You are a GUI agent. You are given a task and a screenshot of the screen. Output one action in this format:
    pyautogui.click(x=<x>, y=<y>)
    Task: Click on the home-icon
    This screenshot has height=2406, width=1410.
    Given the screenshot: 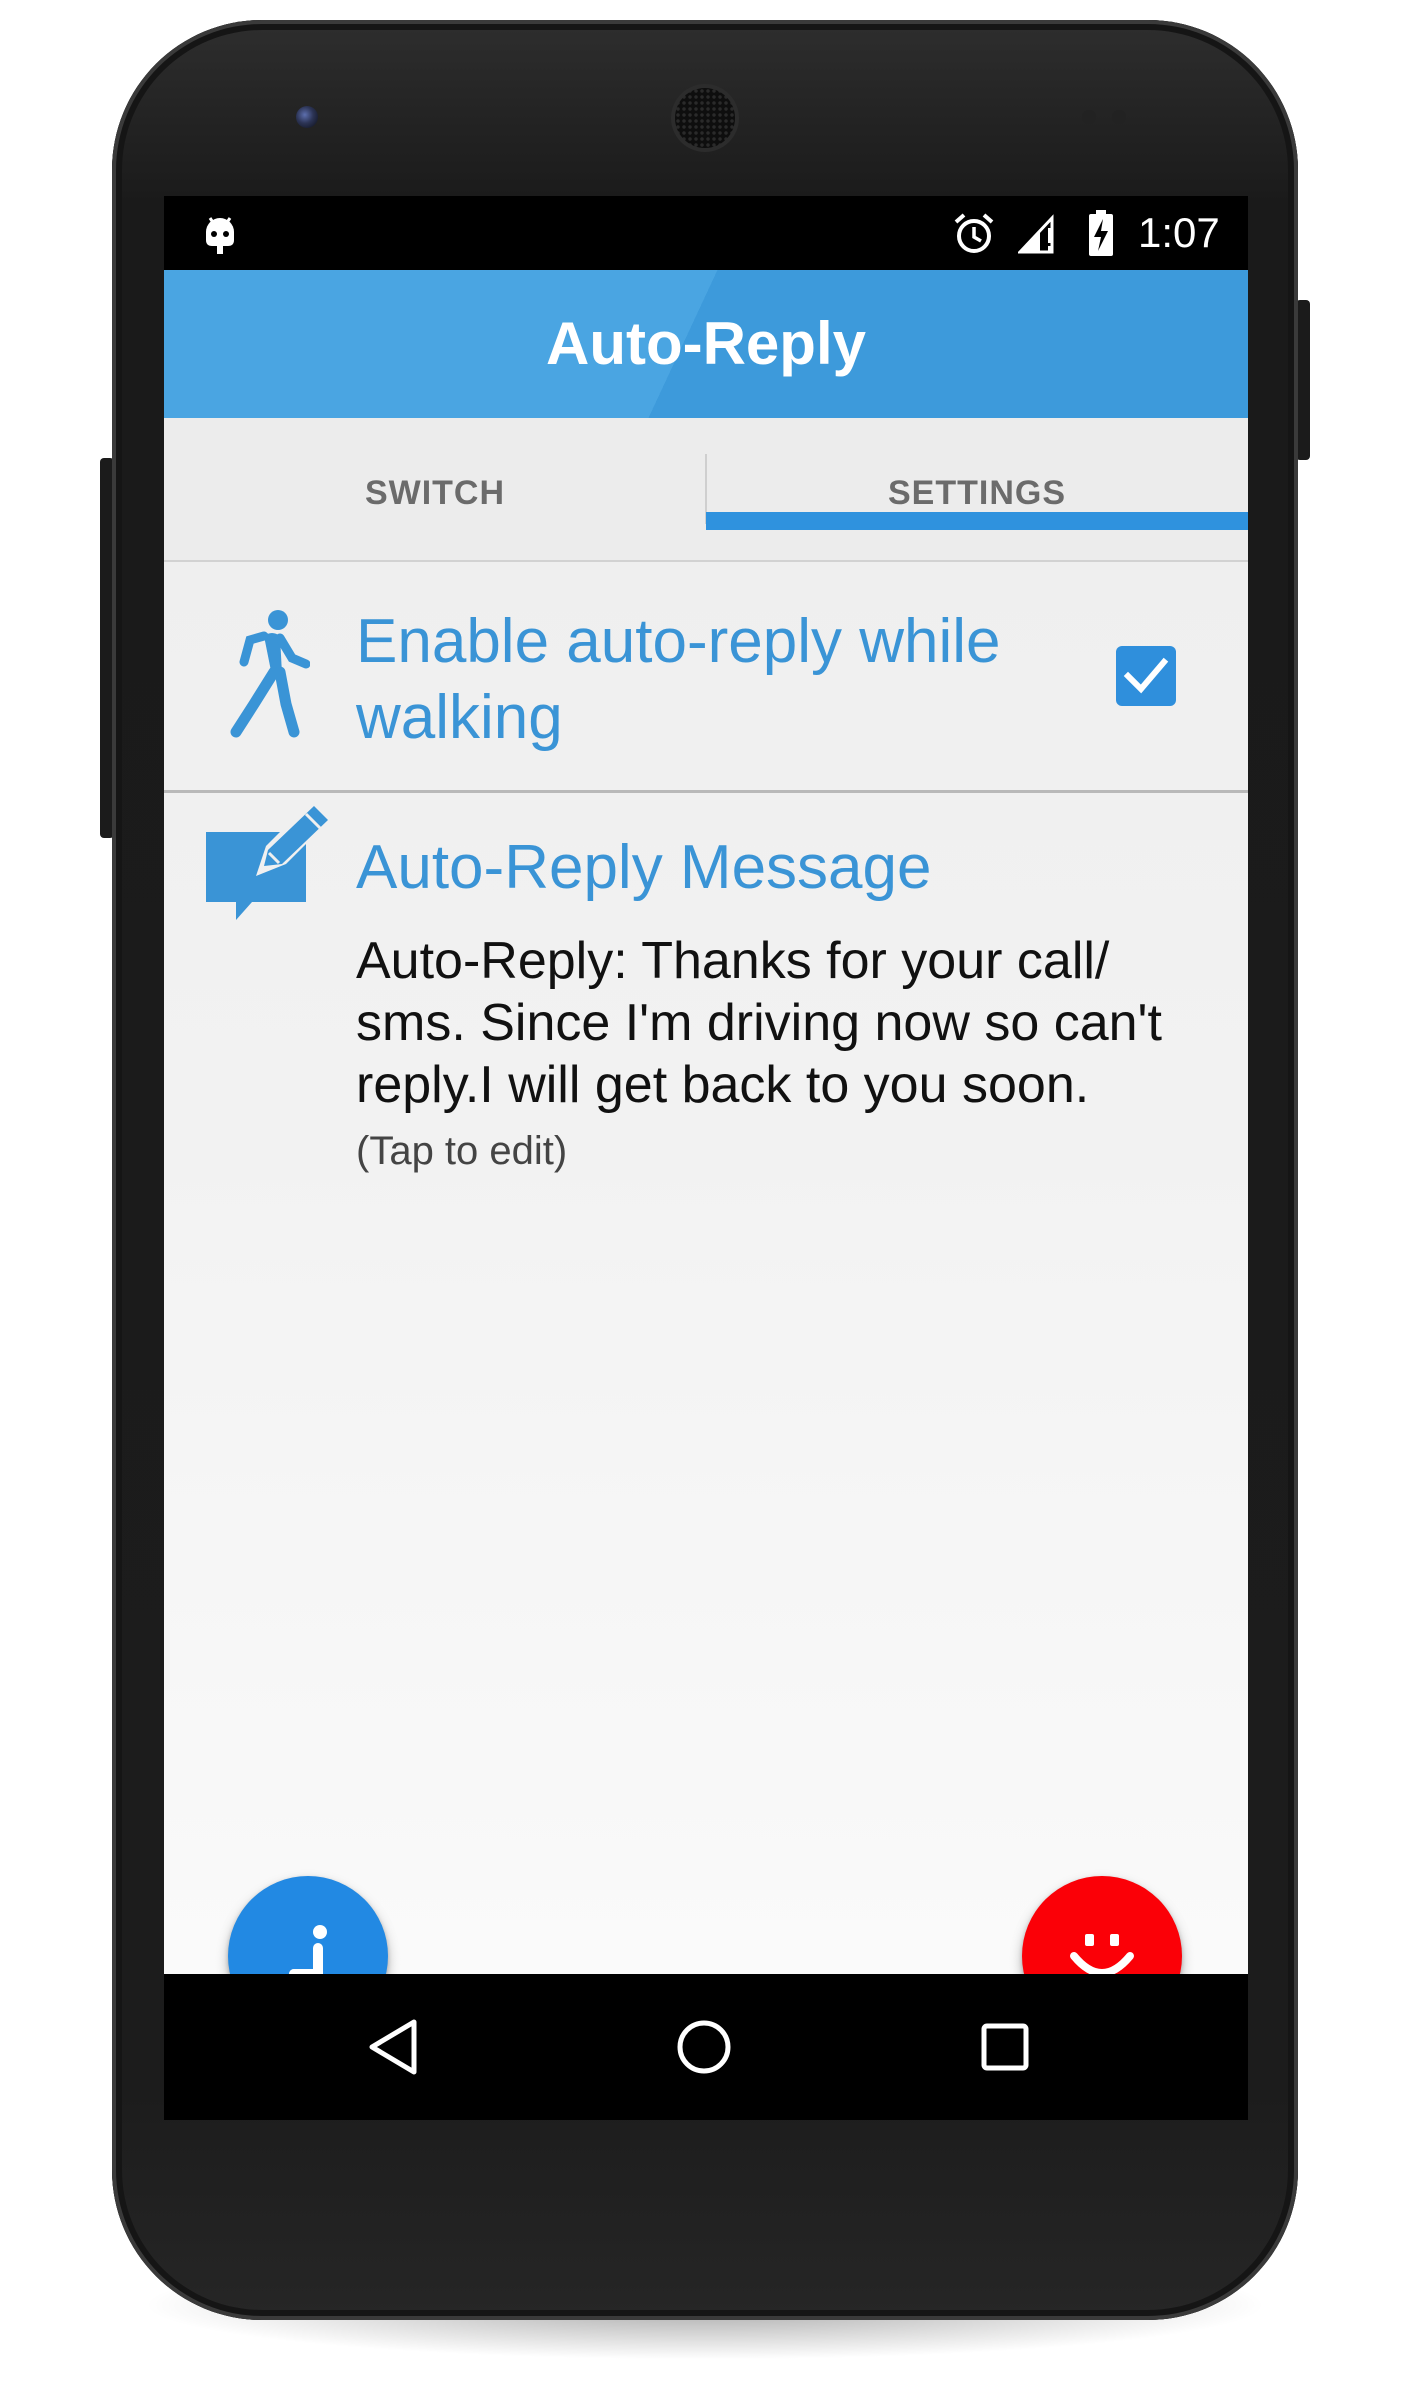 What is the action you would take?
    pyautogui.click(x=704, y=2047)
    